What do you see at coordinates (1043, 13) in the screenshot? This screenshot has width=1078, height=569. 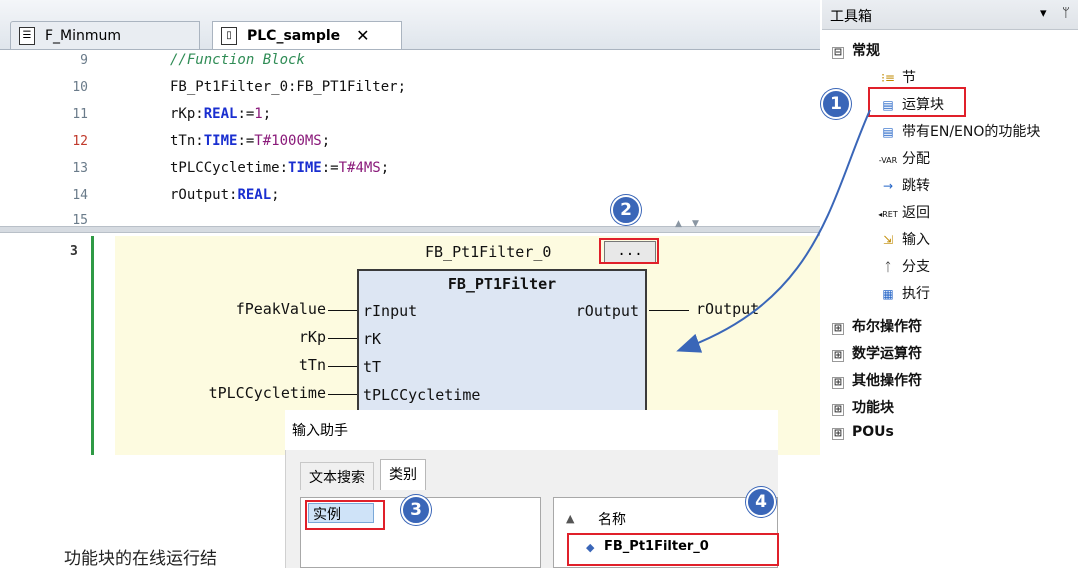 I see `dropdown-icon: ▾` at bounding box center [1043, 13].